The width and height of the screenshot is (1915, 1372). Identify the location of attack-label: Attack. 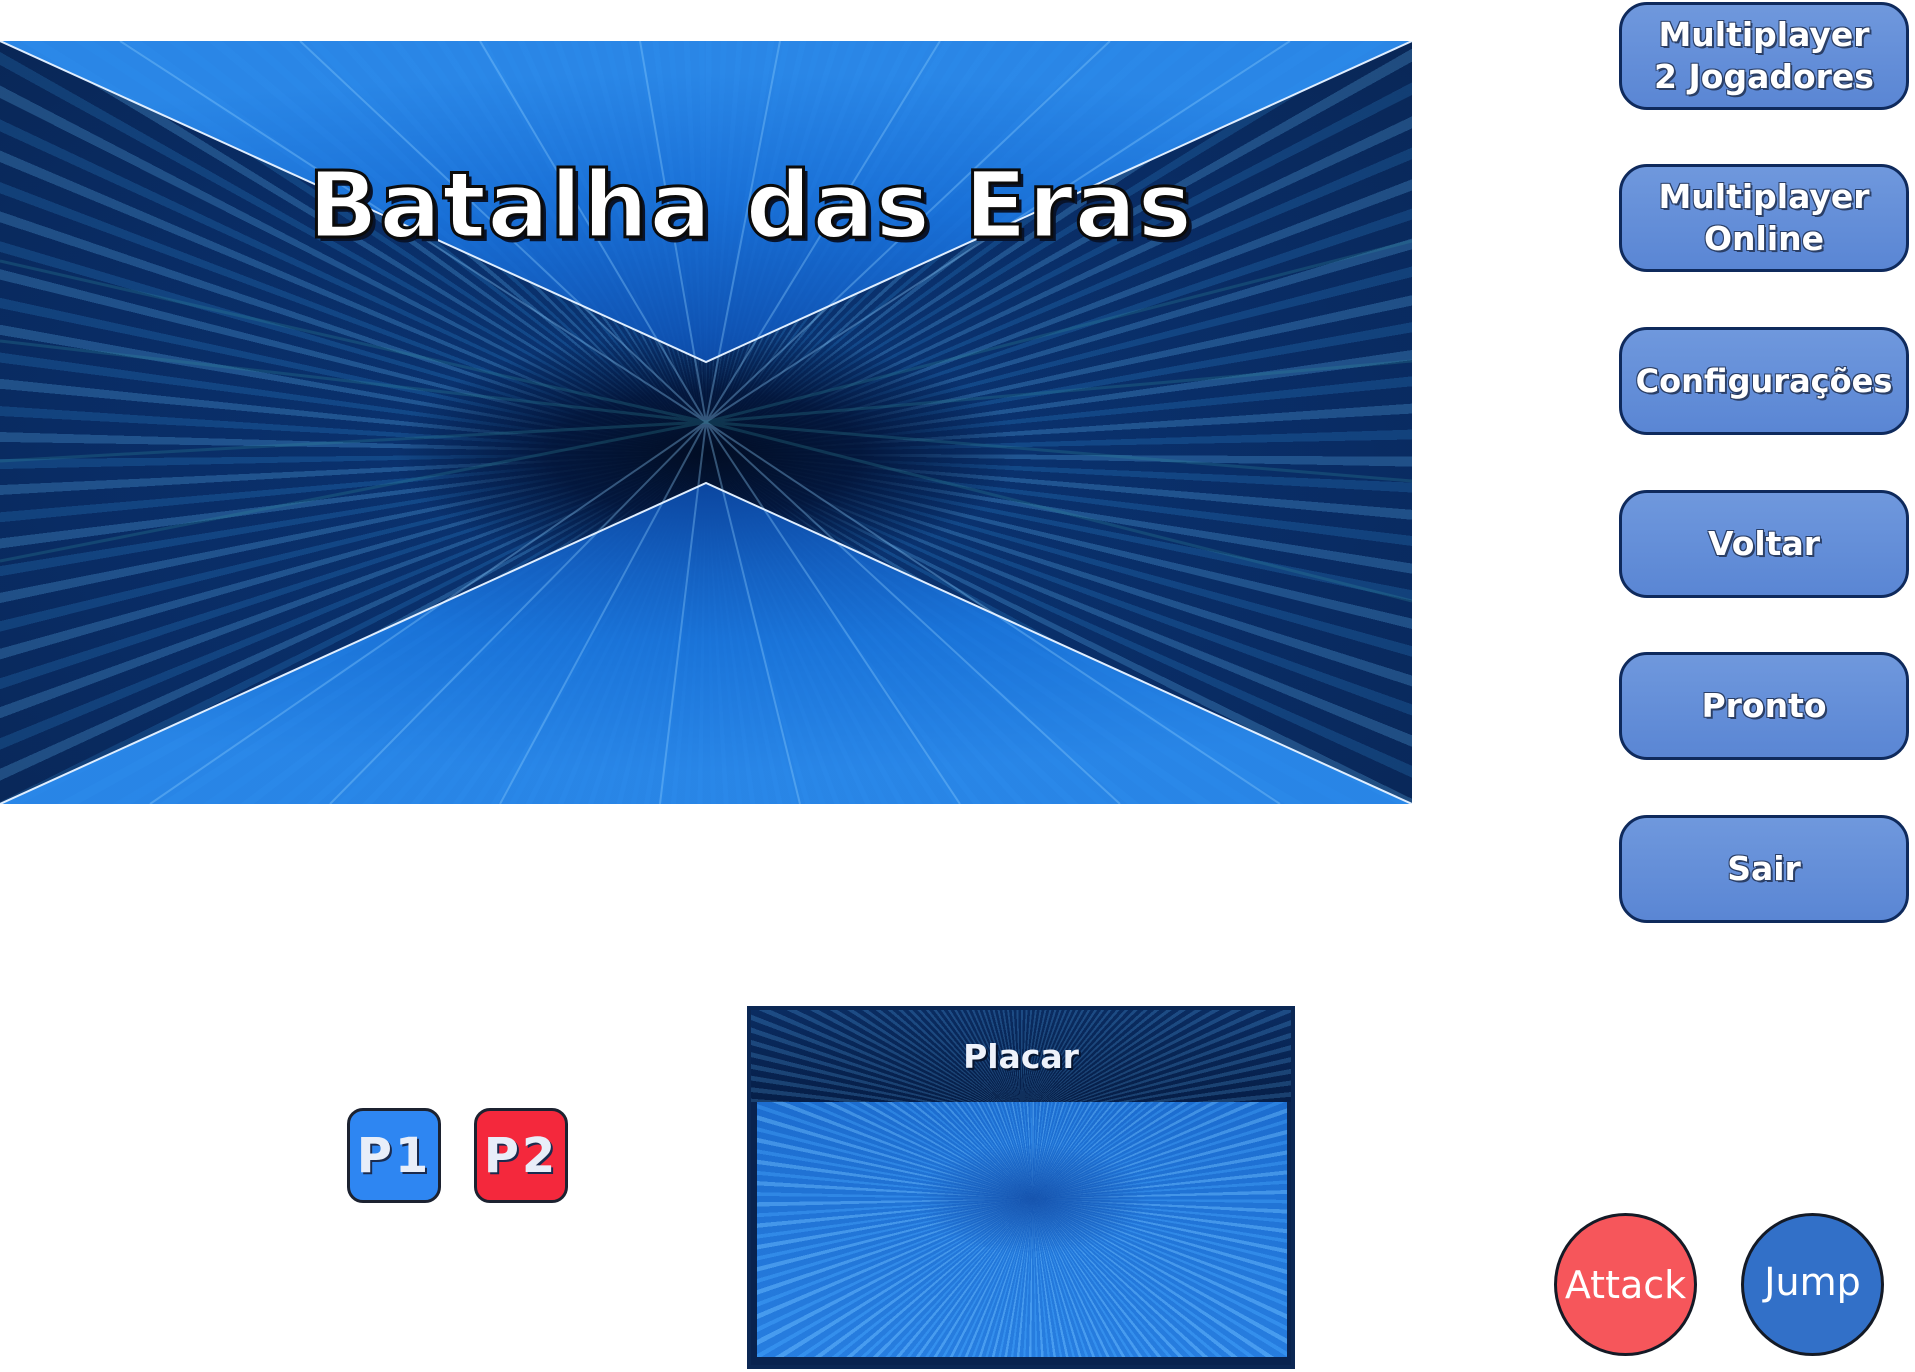
(1625, 1284).